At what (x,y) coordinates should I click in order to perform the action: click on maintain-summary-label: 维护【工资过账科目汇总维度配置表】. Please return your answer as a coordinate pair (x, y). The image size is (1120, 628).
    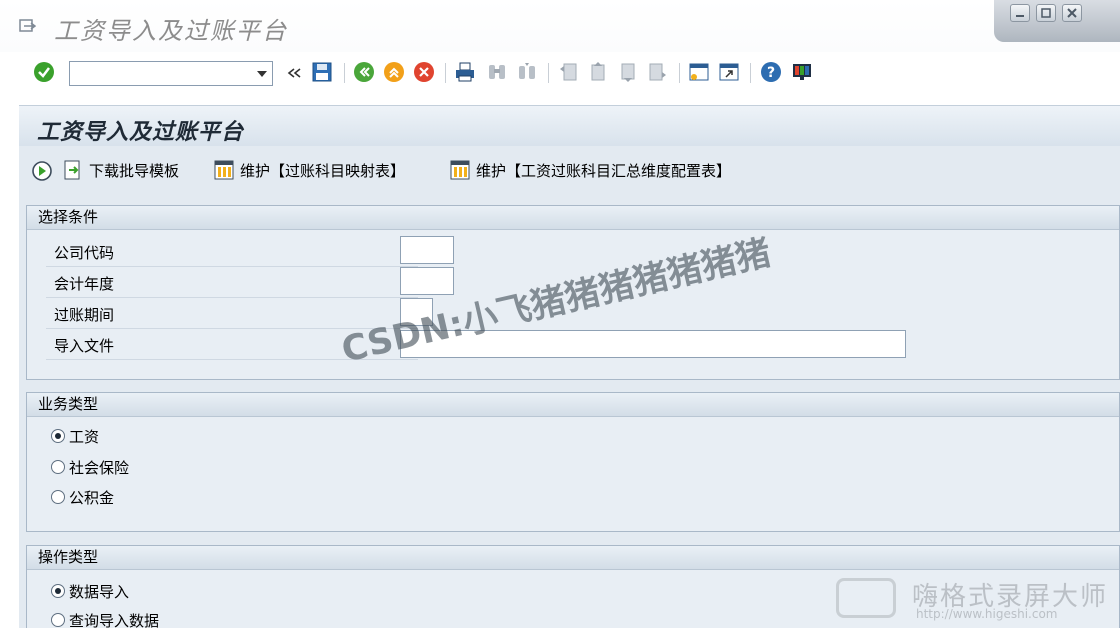
    Looking at the image, I should click on (604, 170).